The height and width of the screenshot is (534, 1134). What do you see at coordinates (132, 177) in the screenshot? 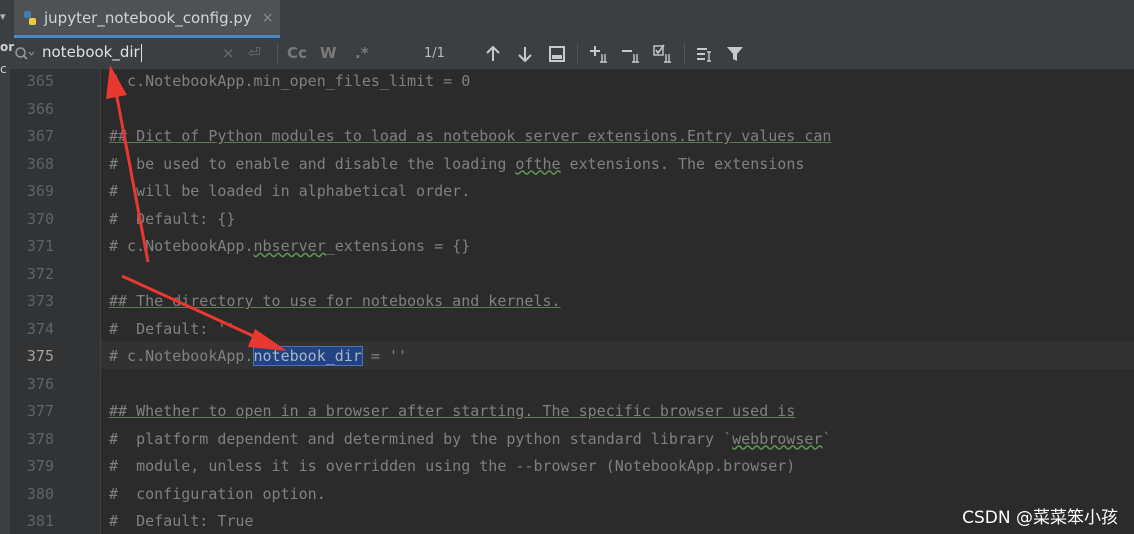
I see `annotation-arrow-up` at bounding box center [132, 177].